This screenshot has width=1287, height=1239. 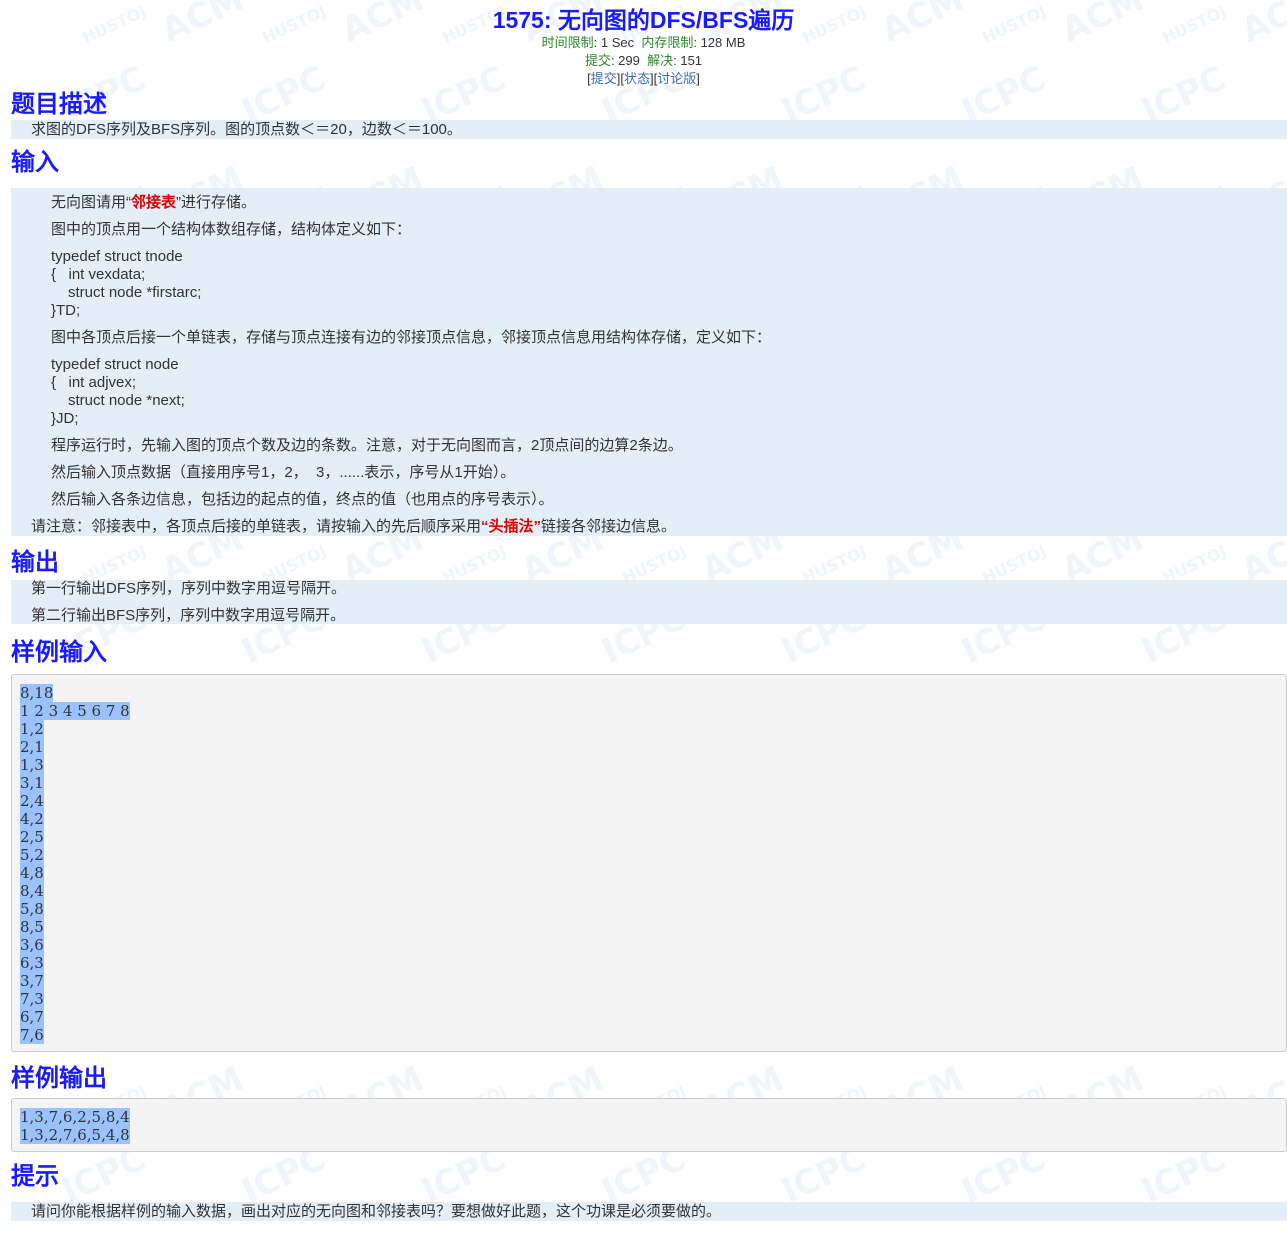 What do you see at coordinates (59, 652) in the screenshot?
I see `sample-input-heading: 样例输入` at bounding box center [59, 652].